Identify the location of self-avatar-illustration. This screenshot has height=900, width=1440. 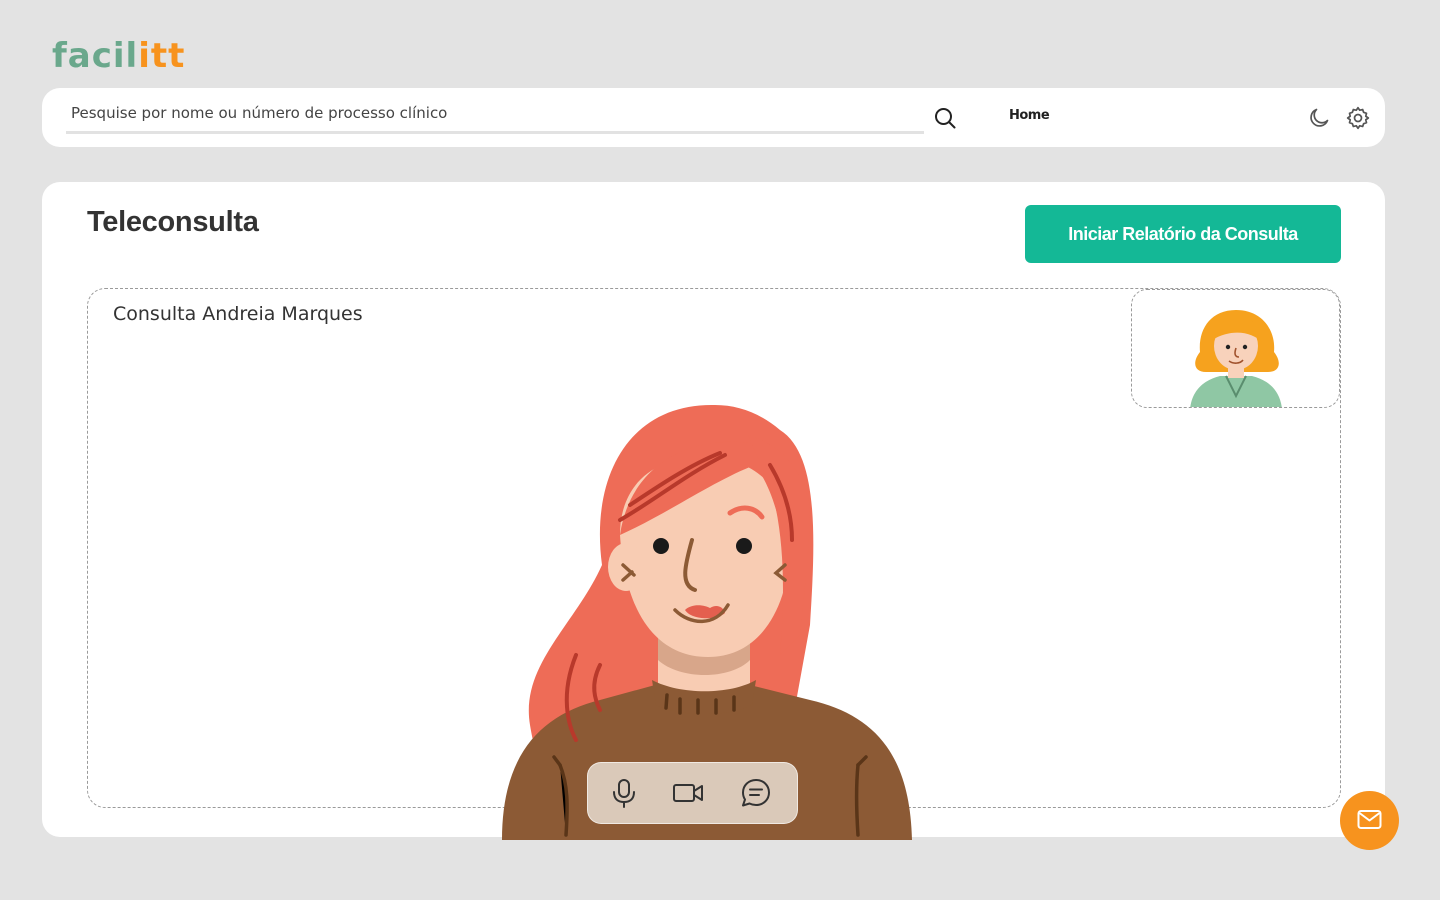
(1236, 358).